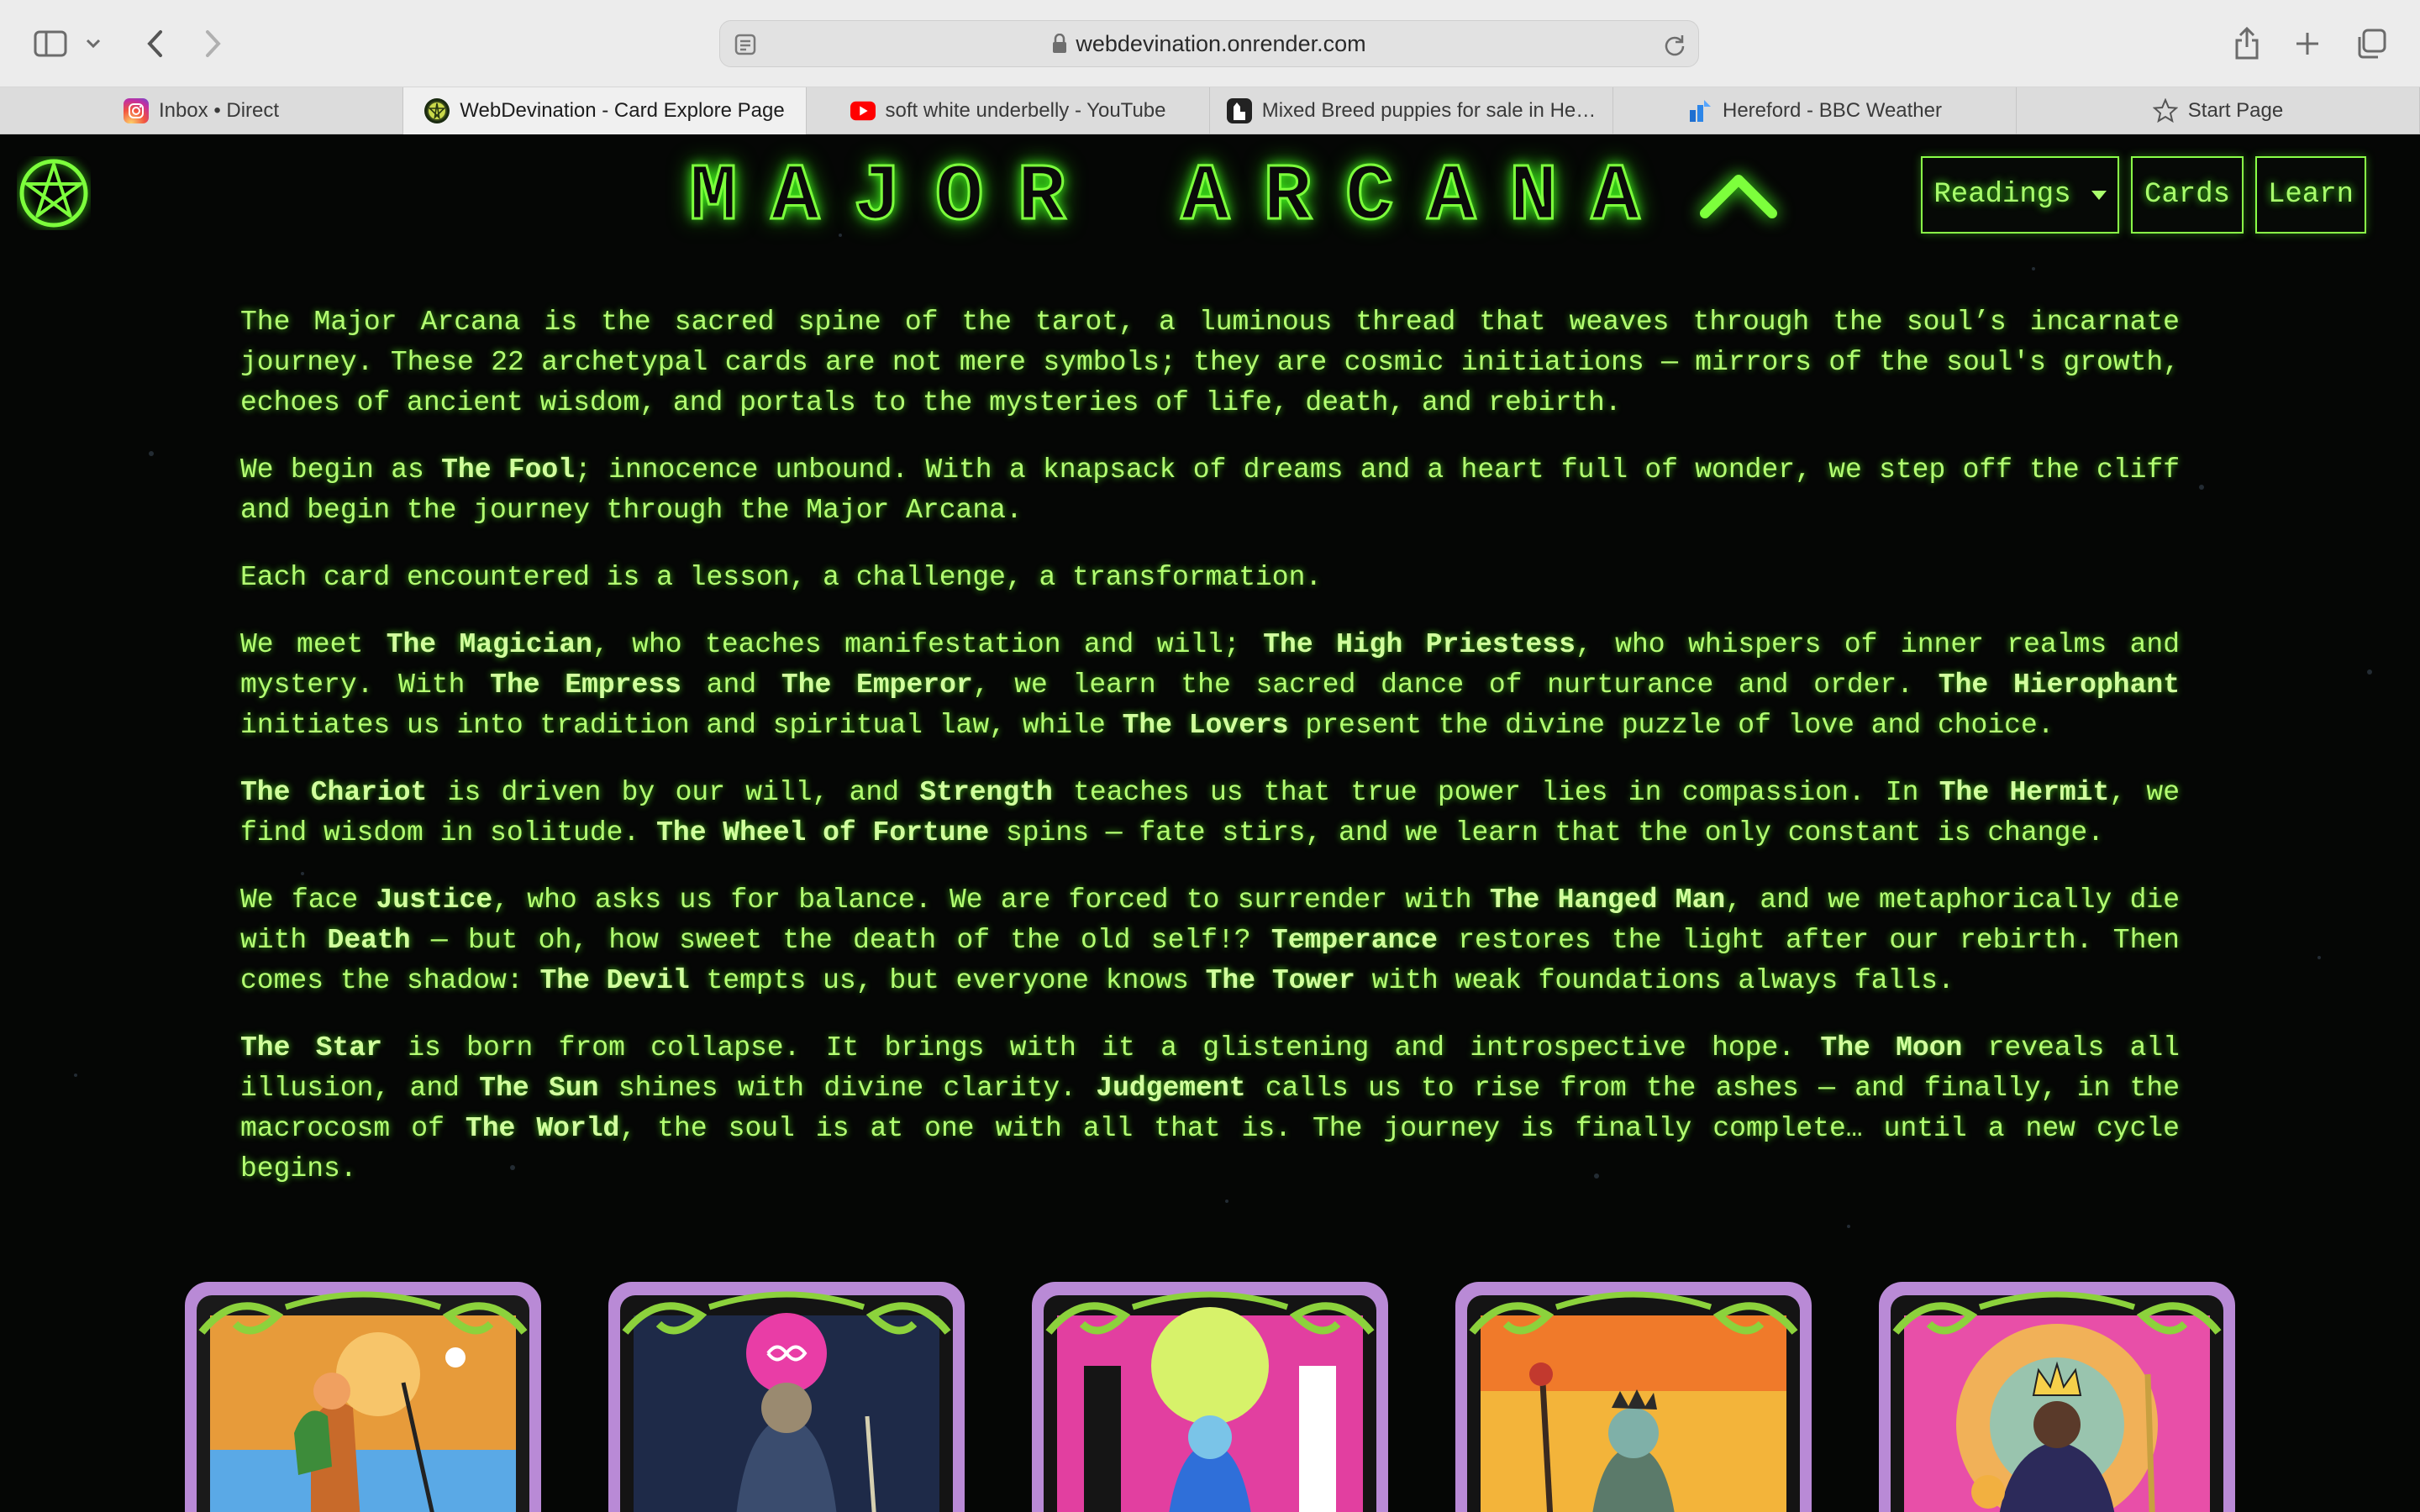 Image resolution: width=2420 pixels, height=1512 pixels. What do you see at coordinates (219, 110) in the screenshot?
I see `tab-label: Inbox • Direct` at bounding box center [219, 110].